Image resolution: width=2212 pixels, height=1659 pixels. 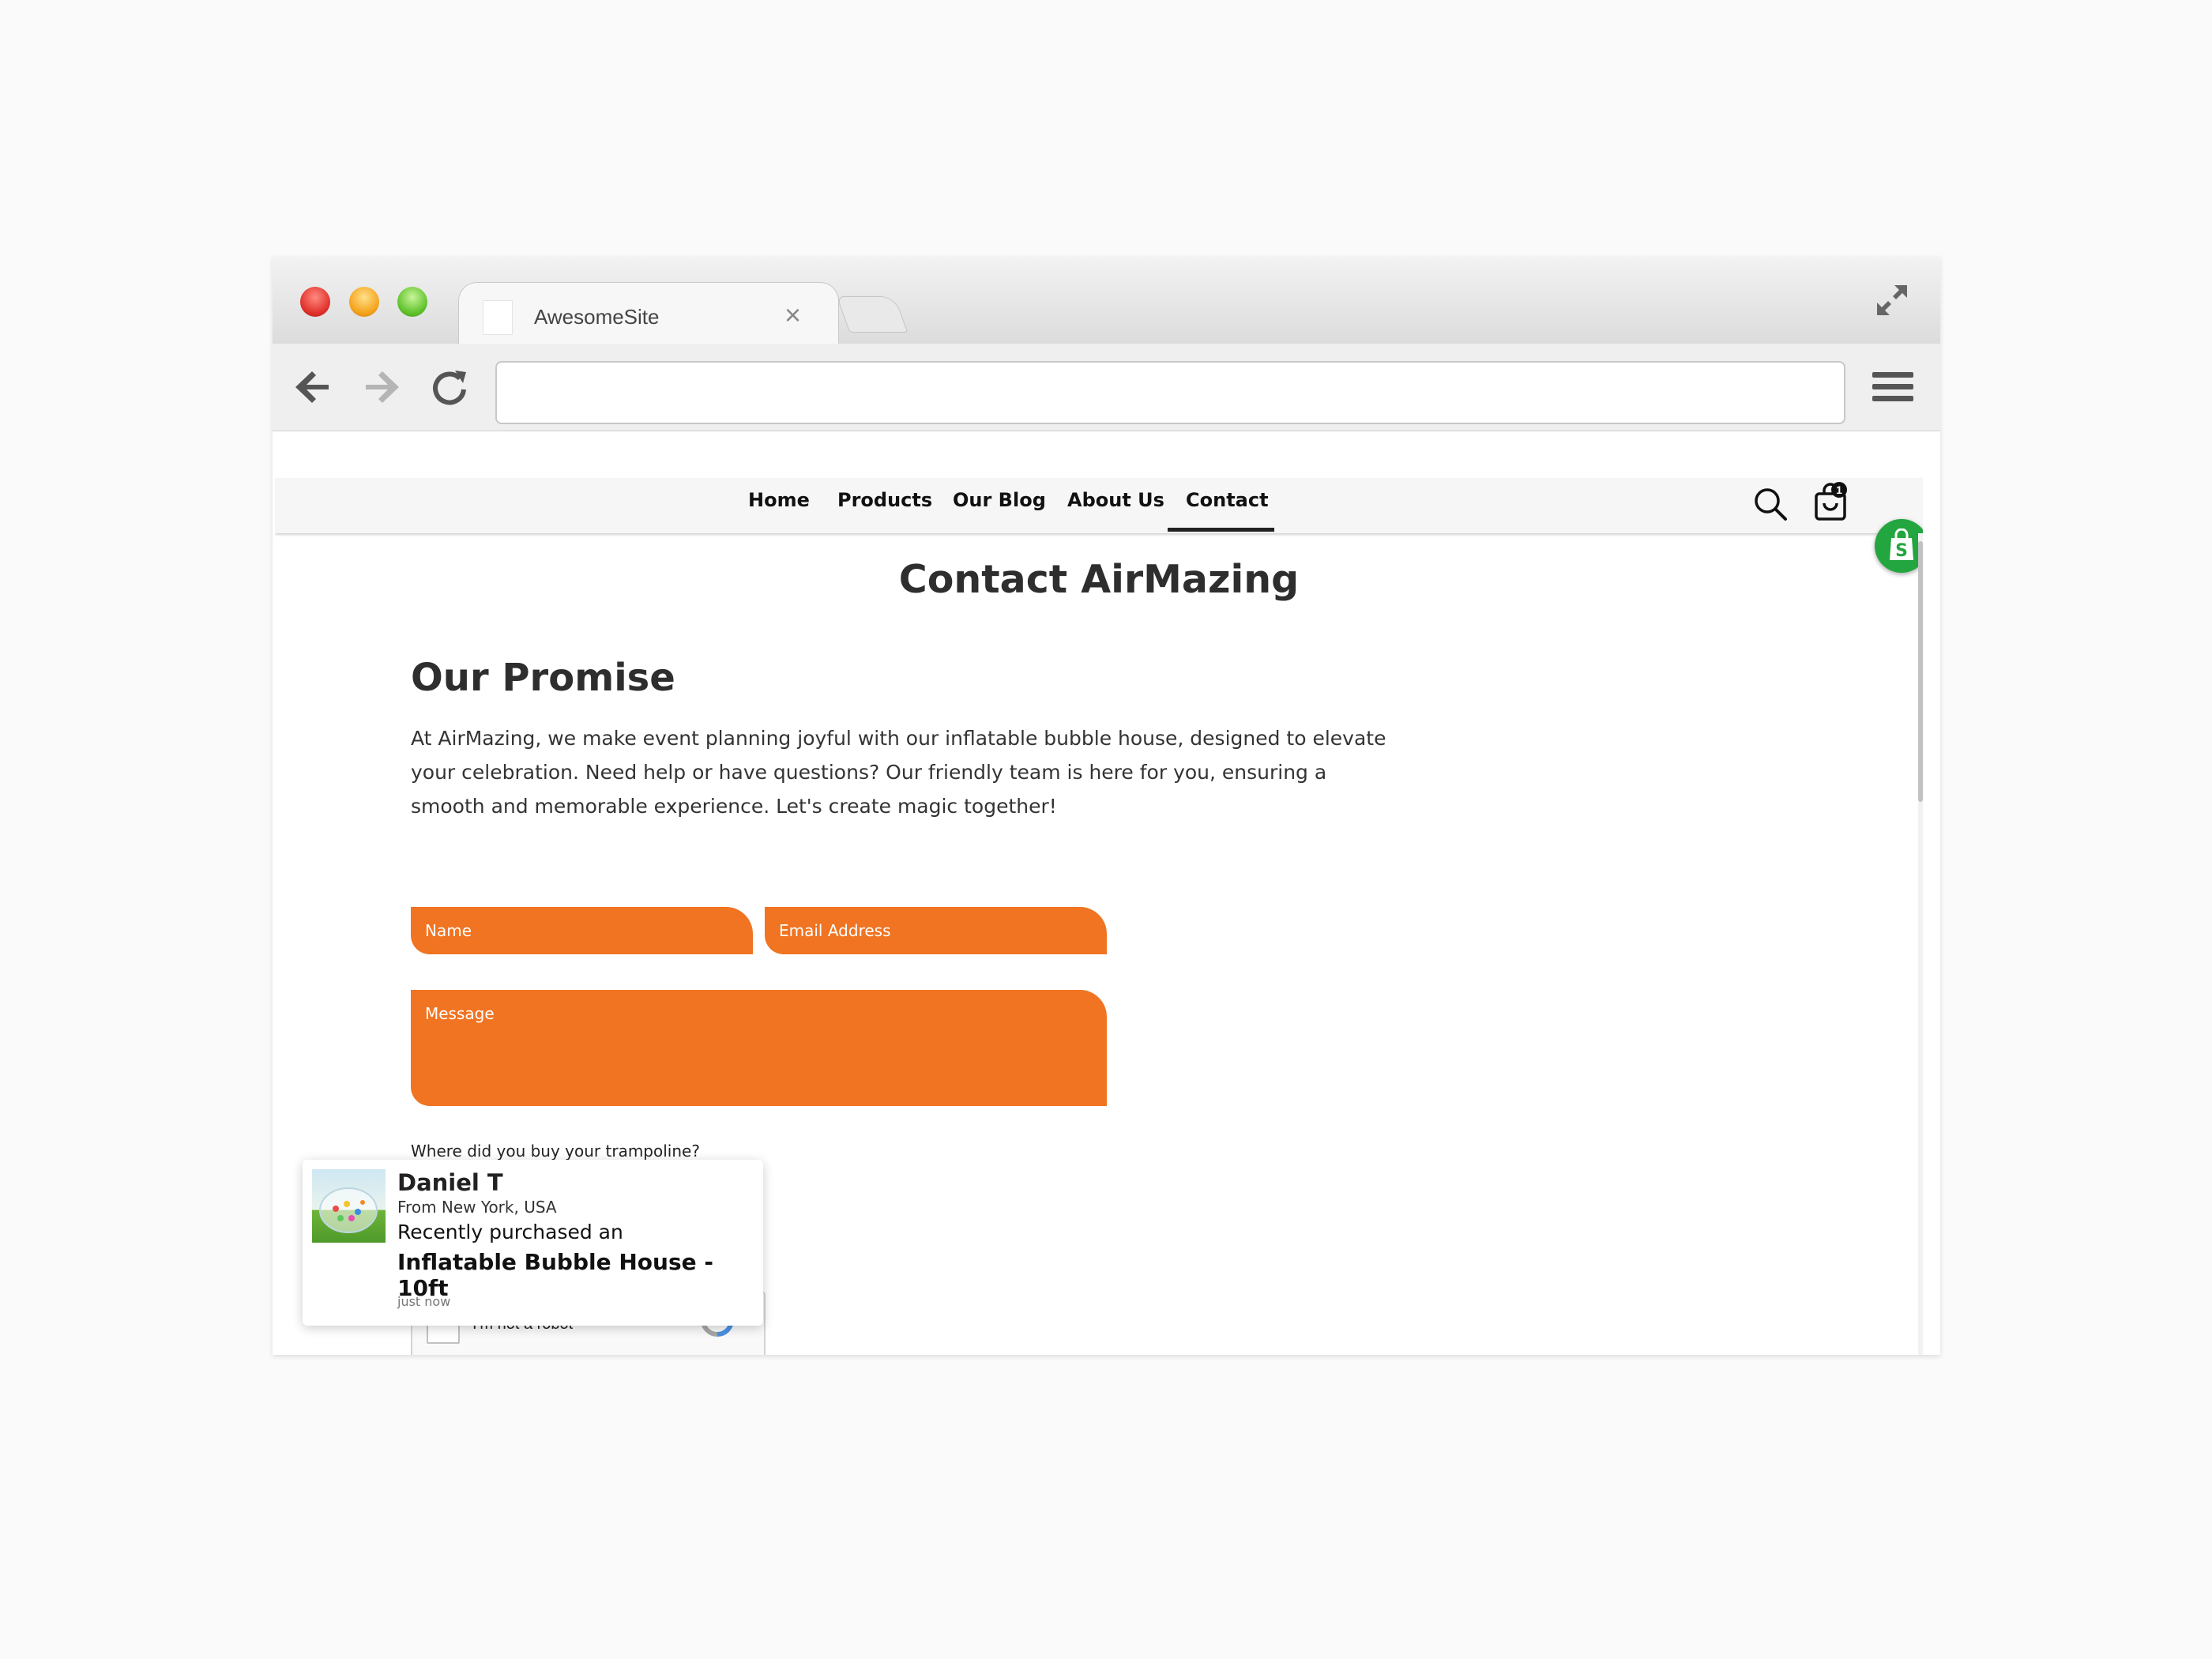 What do you see at coordinates (315, 302) in the screenshot?
I see `close-window-button` at bounding box center [315, 302].